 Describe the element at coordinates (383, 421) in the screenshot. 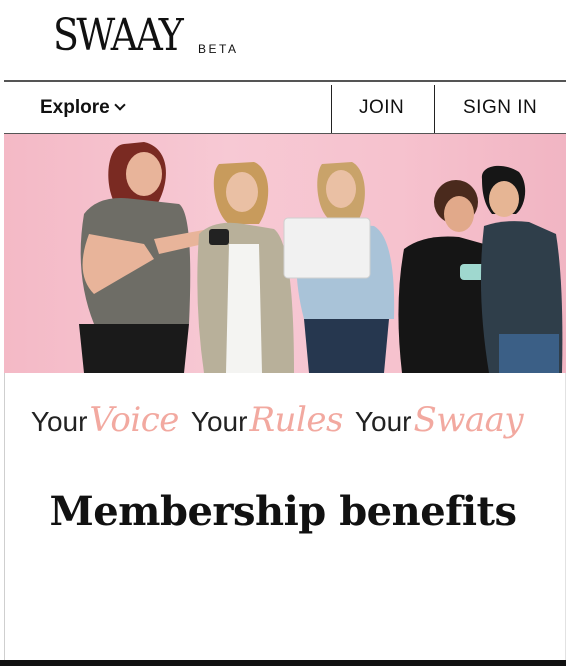

I see `slogan-your-3: Your` at that location.